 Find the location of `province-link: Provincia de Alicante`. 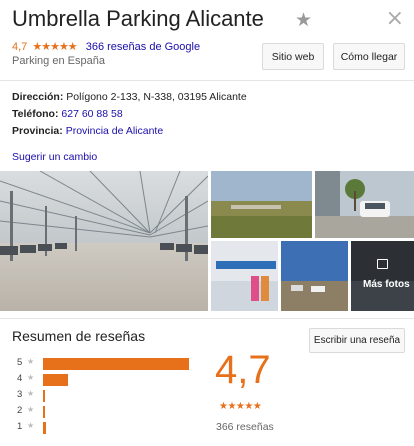

province-link: Provincia de Alicante is located at coordinates (114, 131).